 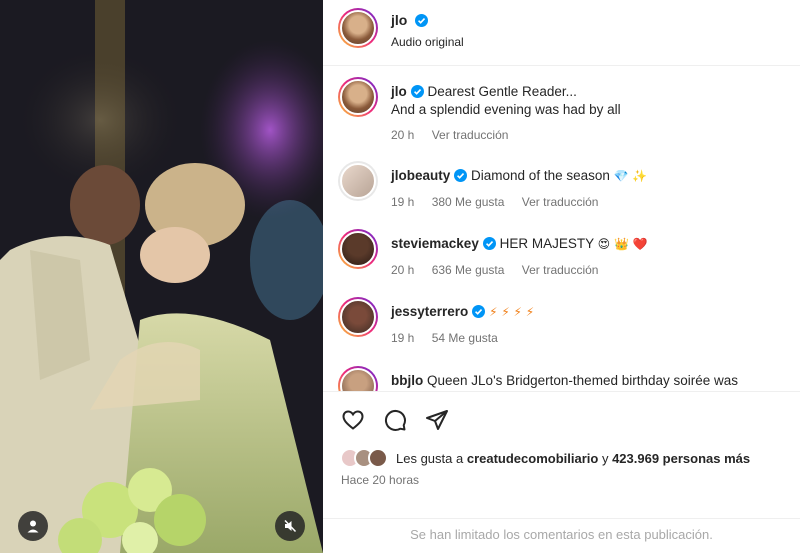 What do you see at coordinates (468, 270) in the screenshot?
I see `comment-likes: 636 Me gusta` at bounding box center [468, 270].